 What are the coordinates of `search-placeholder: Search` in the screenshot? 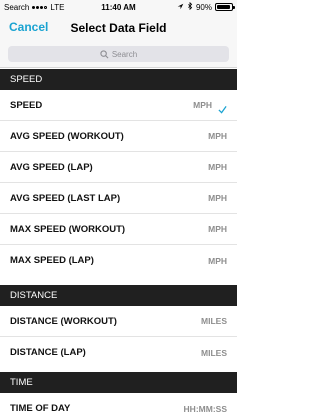 It's located at (124, 54).